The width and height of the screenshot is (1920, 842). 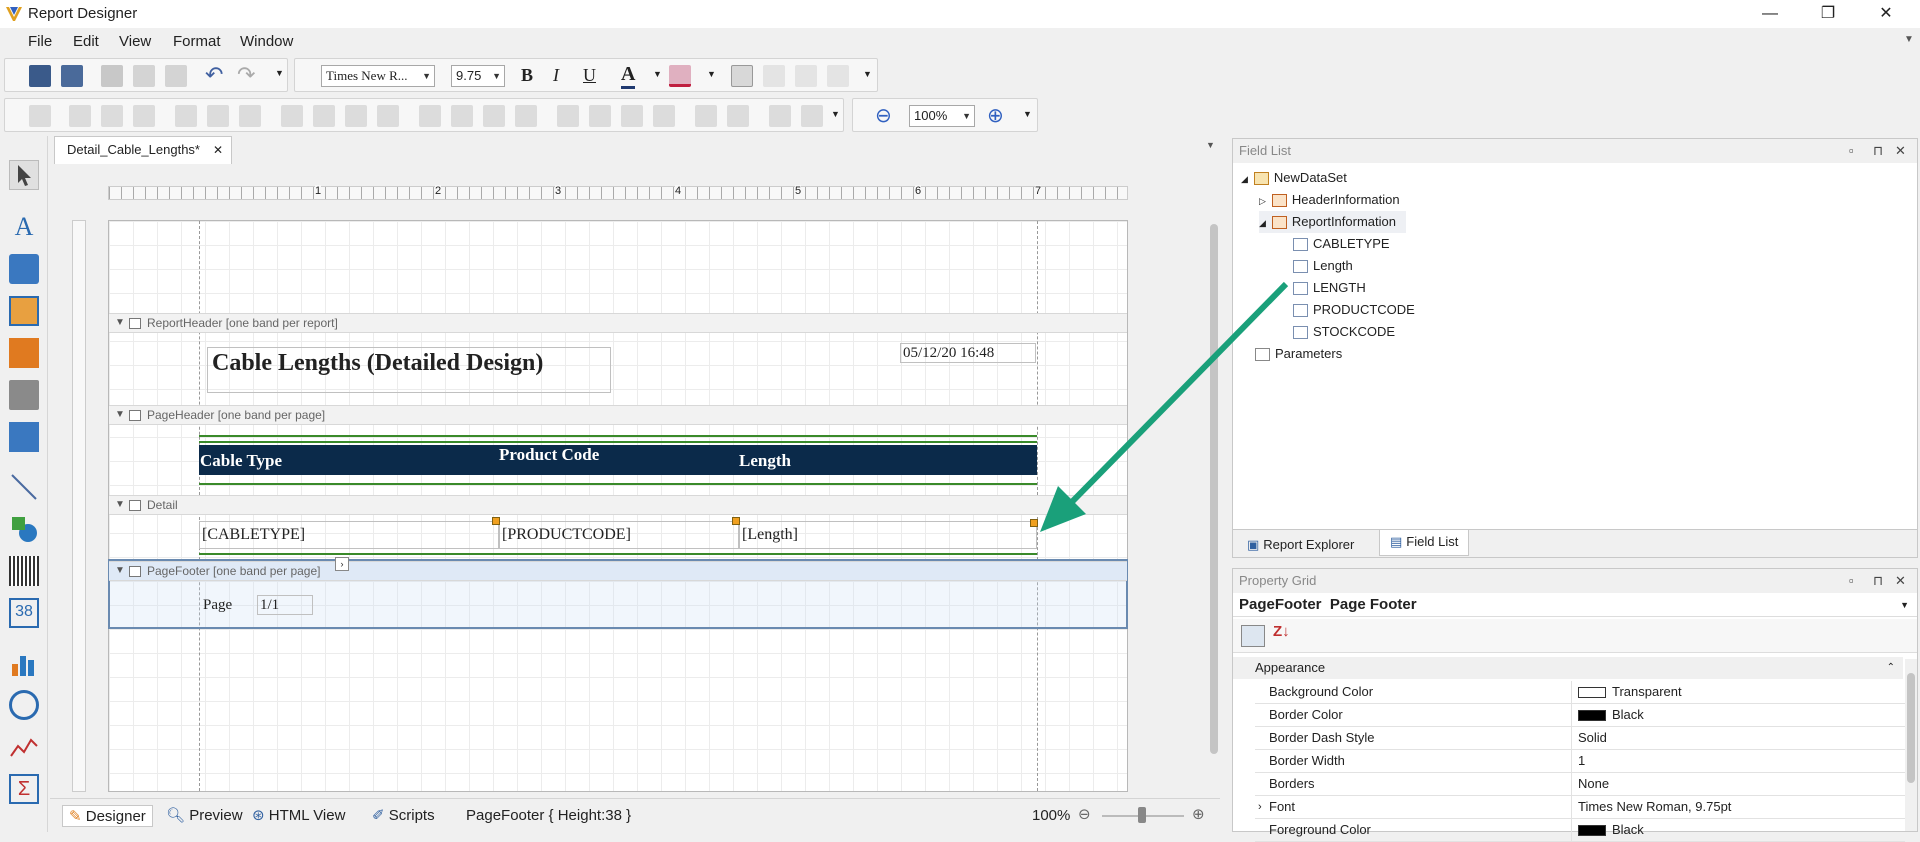 What do you see at coordinates (774, 76) in the screenshot?
I see `align-center-icon` at bounding box center [774, 76].